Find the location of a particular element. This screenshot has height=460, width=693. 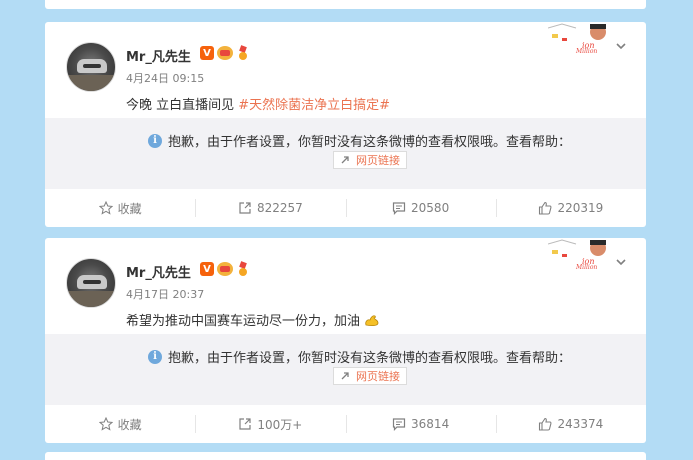

post-text: 今晚 立白直播间见 #天然除菌洁净立白搞定# is located at coordinates (258, 103).